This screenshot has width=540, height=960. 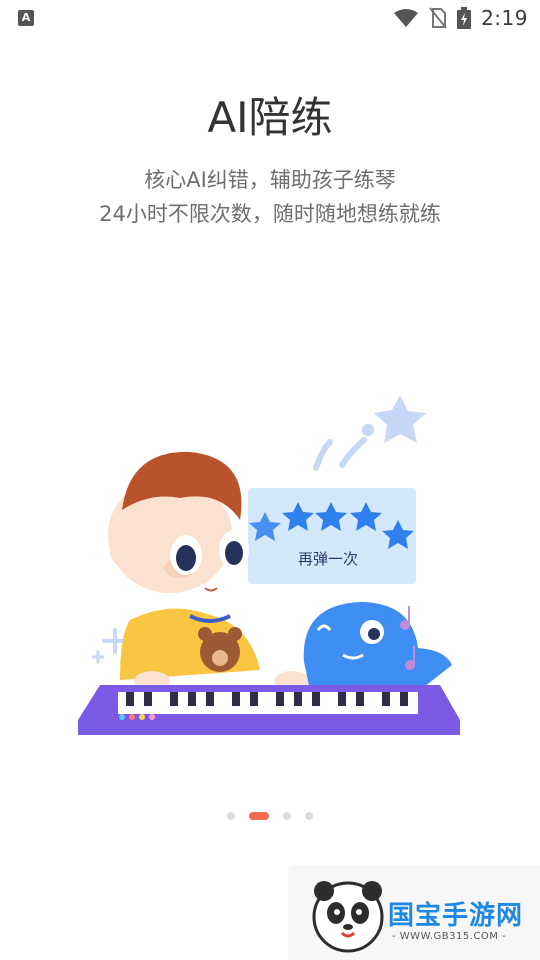 What do you see at coordinates (328, 559) in the screenshot?
I see `bubble-text: 再弹一次` at bounding box center [328, 559].